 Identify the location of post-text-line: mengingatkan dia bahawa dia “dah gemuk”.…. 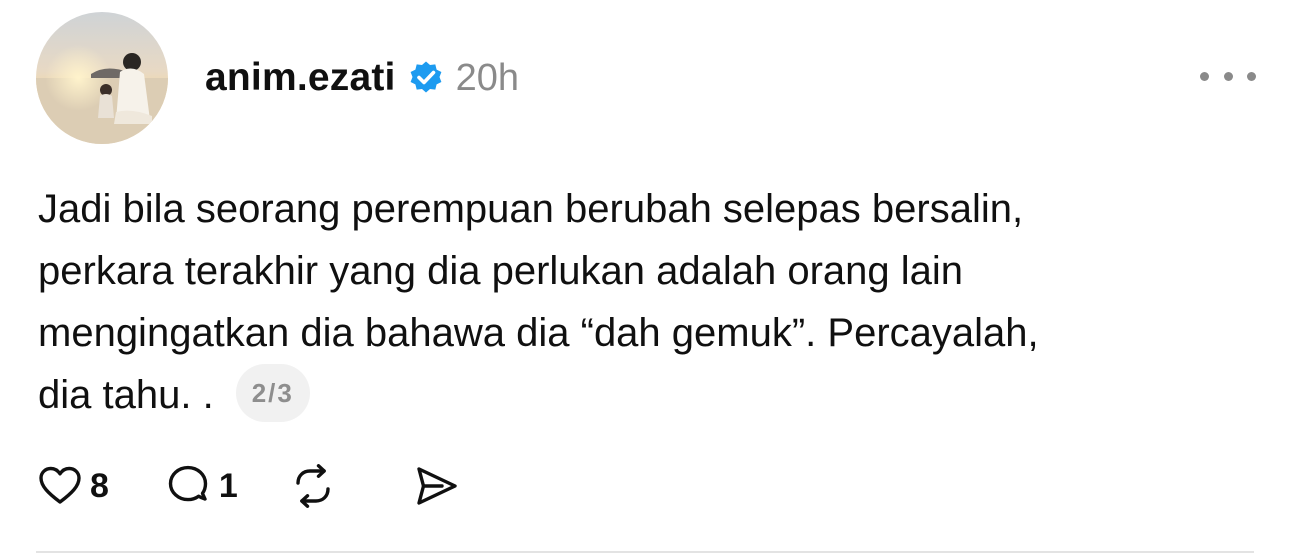
(538, 333).